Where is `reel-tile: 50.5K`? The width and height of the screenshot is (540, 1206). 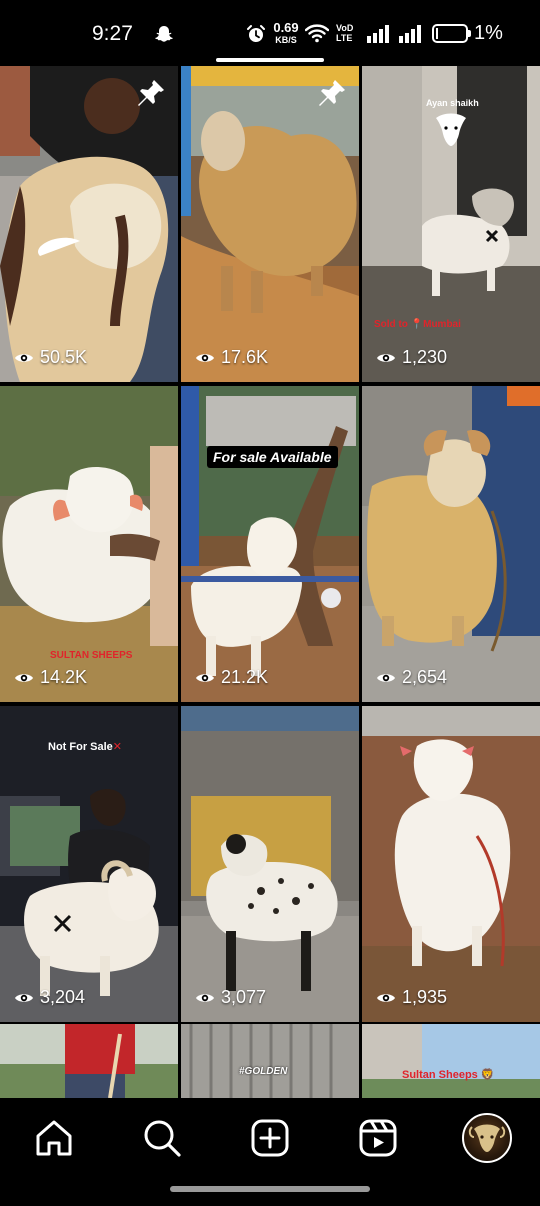 reel-tile: 50.5K is located at coordinates (89, 224).